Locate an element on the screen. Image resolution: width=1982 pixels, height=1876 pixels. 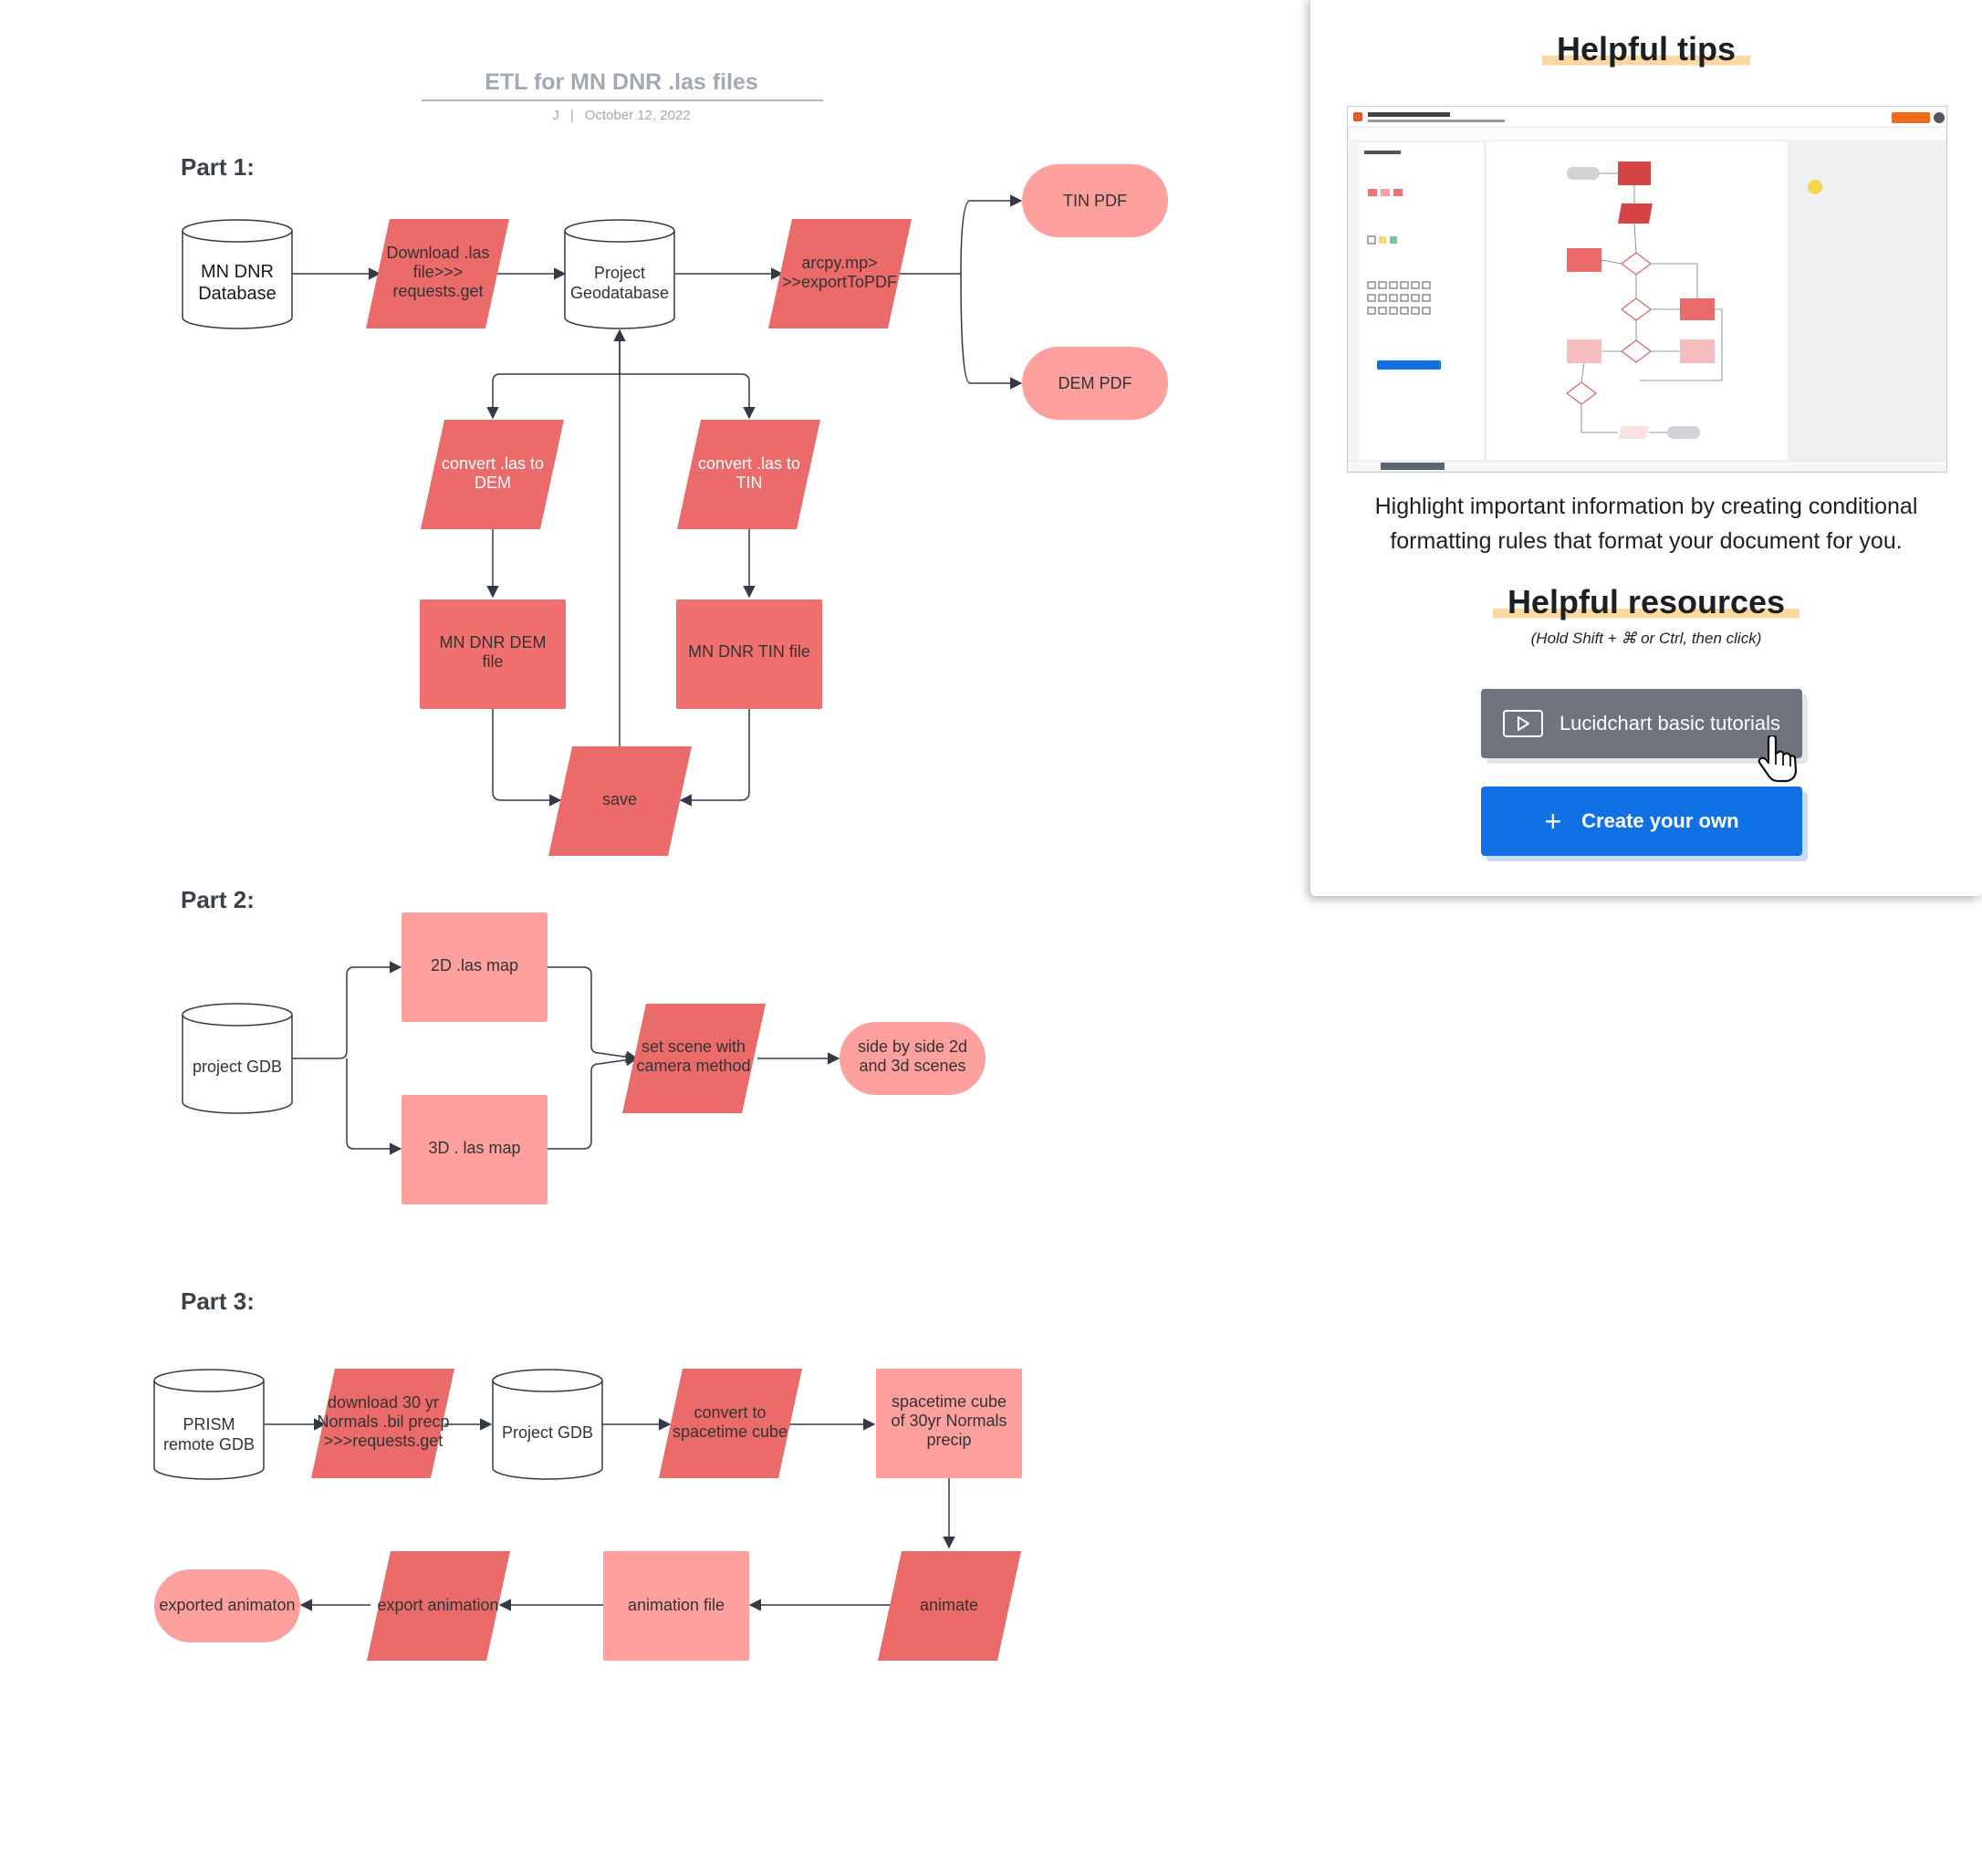
node-save: save is located at coordinates (620, 801).